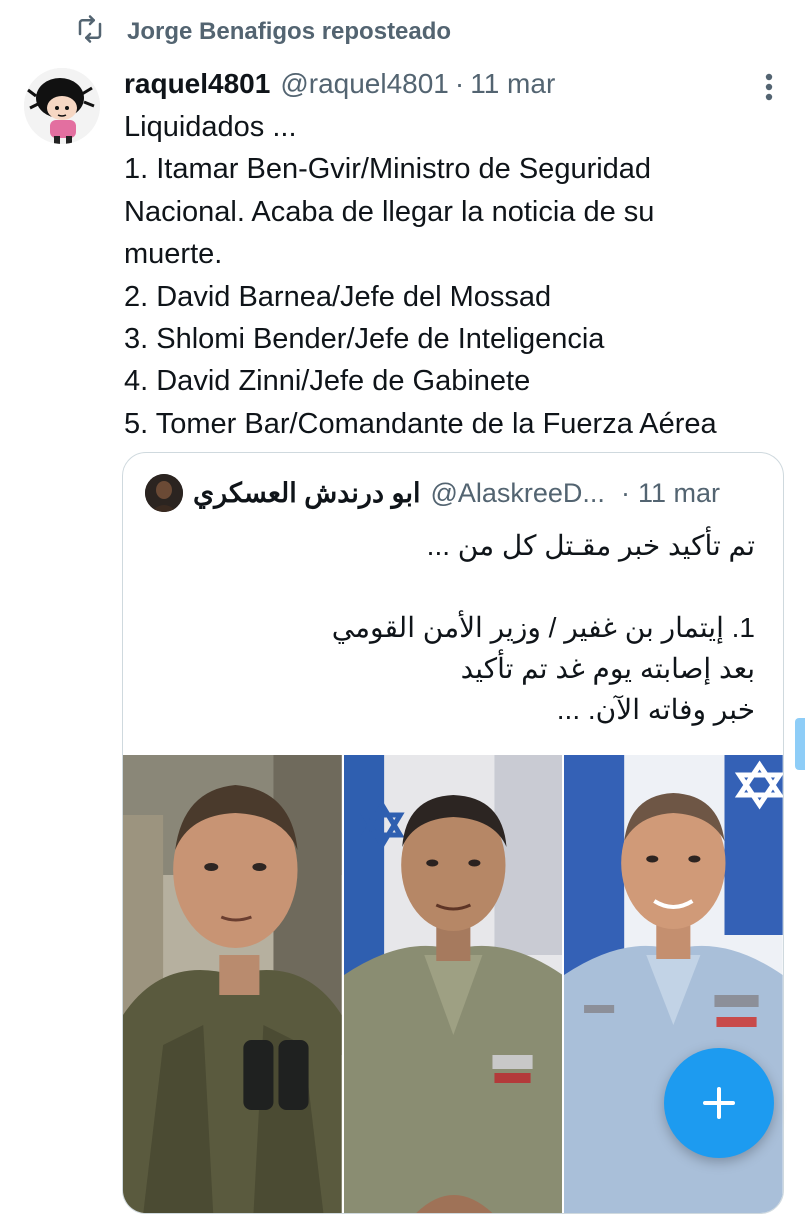  What do you see at coordinates (800, 744) in the screenshot?
I see `scrollbar-thumb` at bounding box center [800, 744].